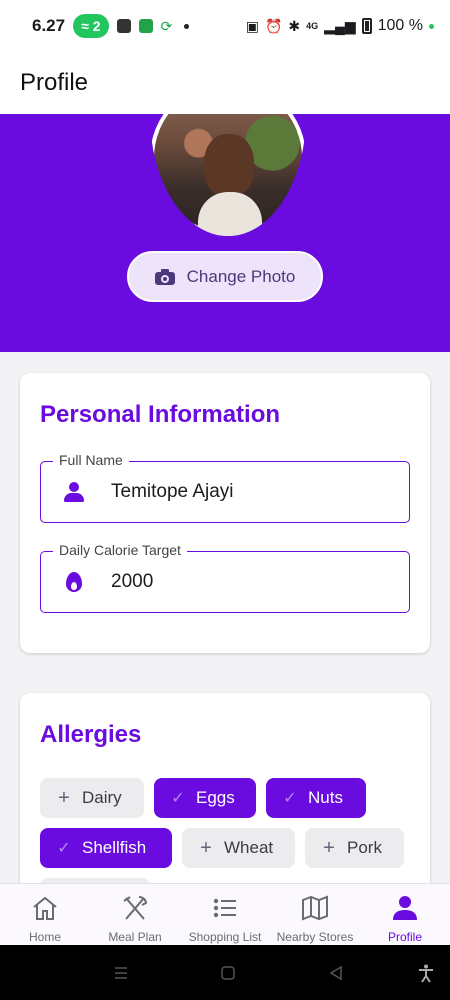  I want to click on nav-item-home: Home, so click(45, 914).